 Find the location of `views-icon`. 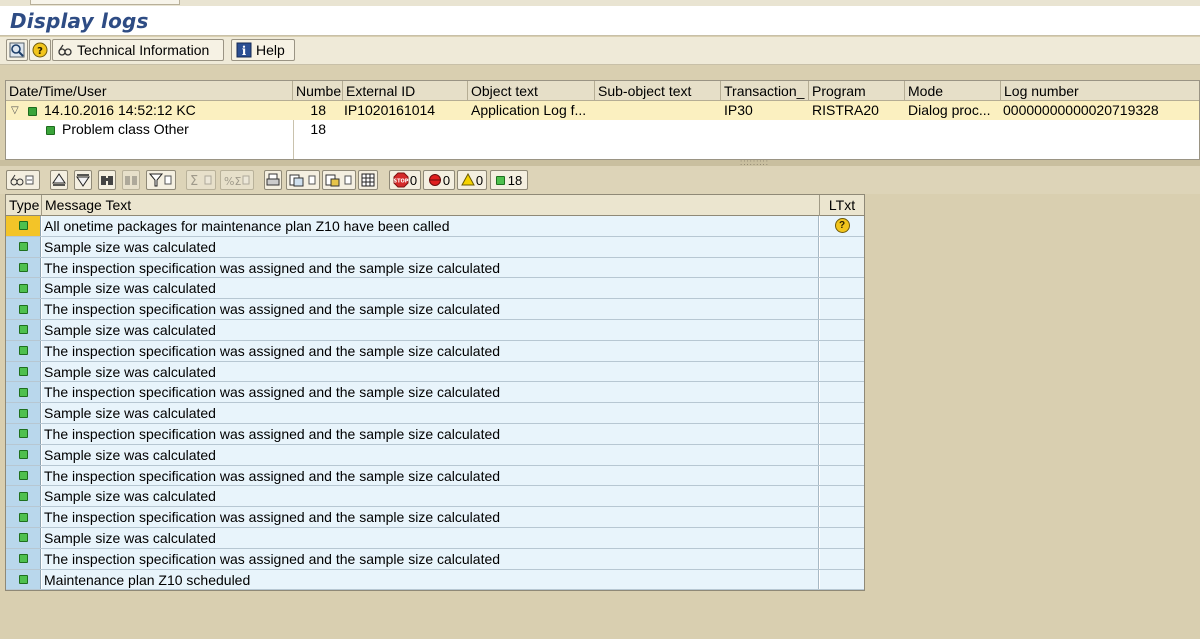

views-icon is located at coordinates (302, 180).